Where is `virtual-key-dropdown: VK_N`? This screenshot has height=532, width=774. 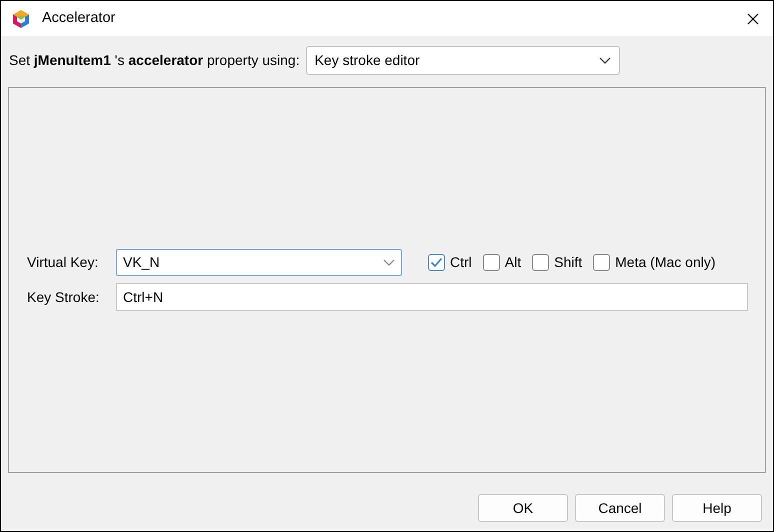 virtual-key-dropdown: VK_N is located at coordinates (259, 262).